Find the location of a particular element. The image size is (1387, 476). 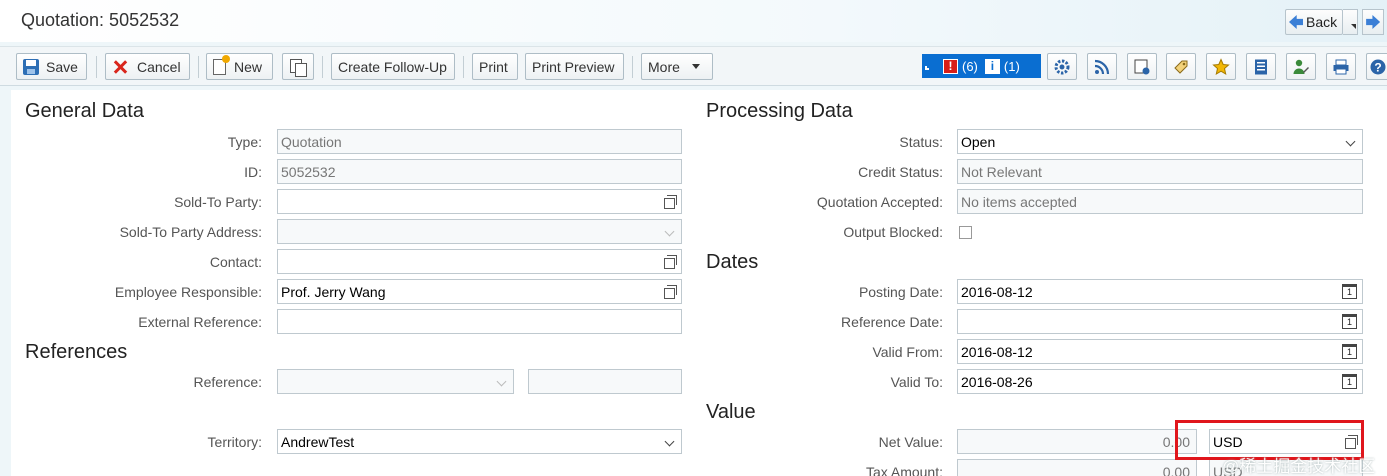

tag-icon is located at coordinates (1181, 67).